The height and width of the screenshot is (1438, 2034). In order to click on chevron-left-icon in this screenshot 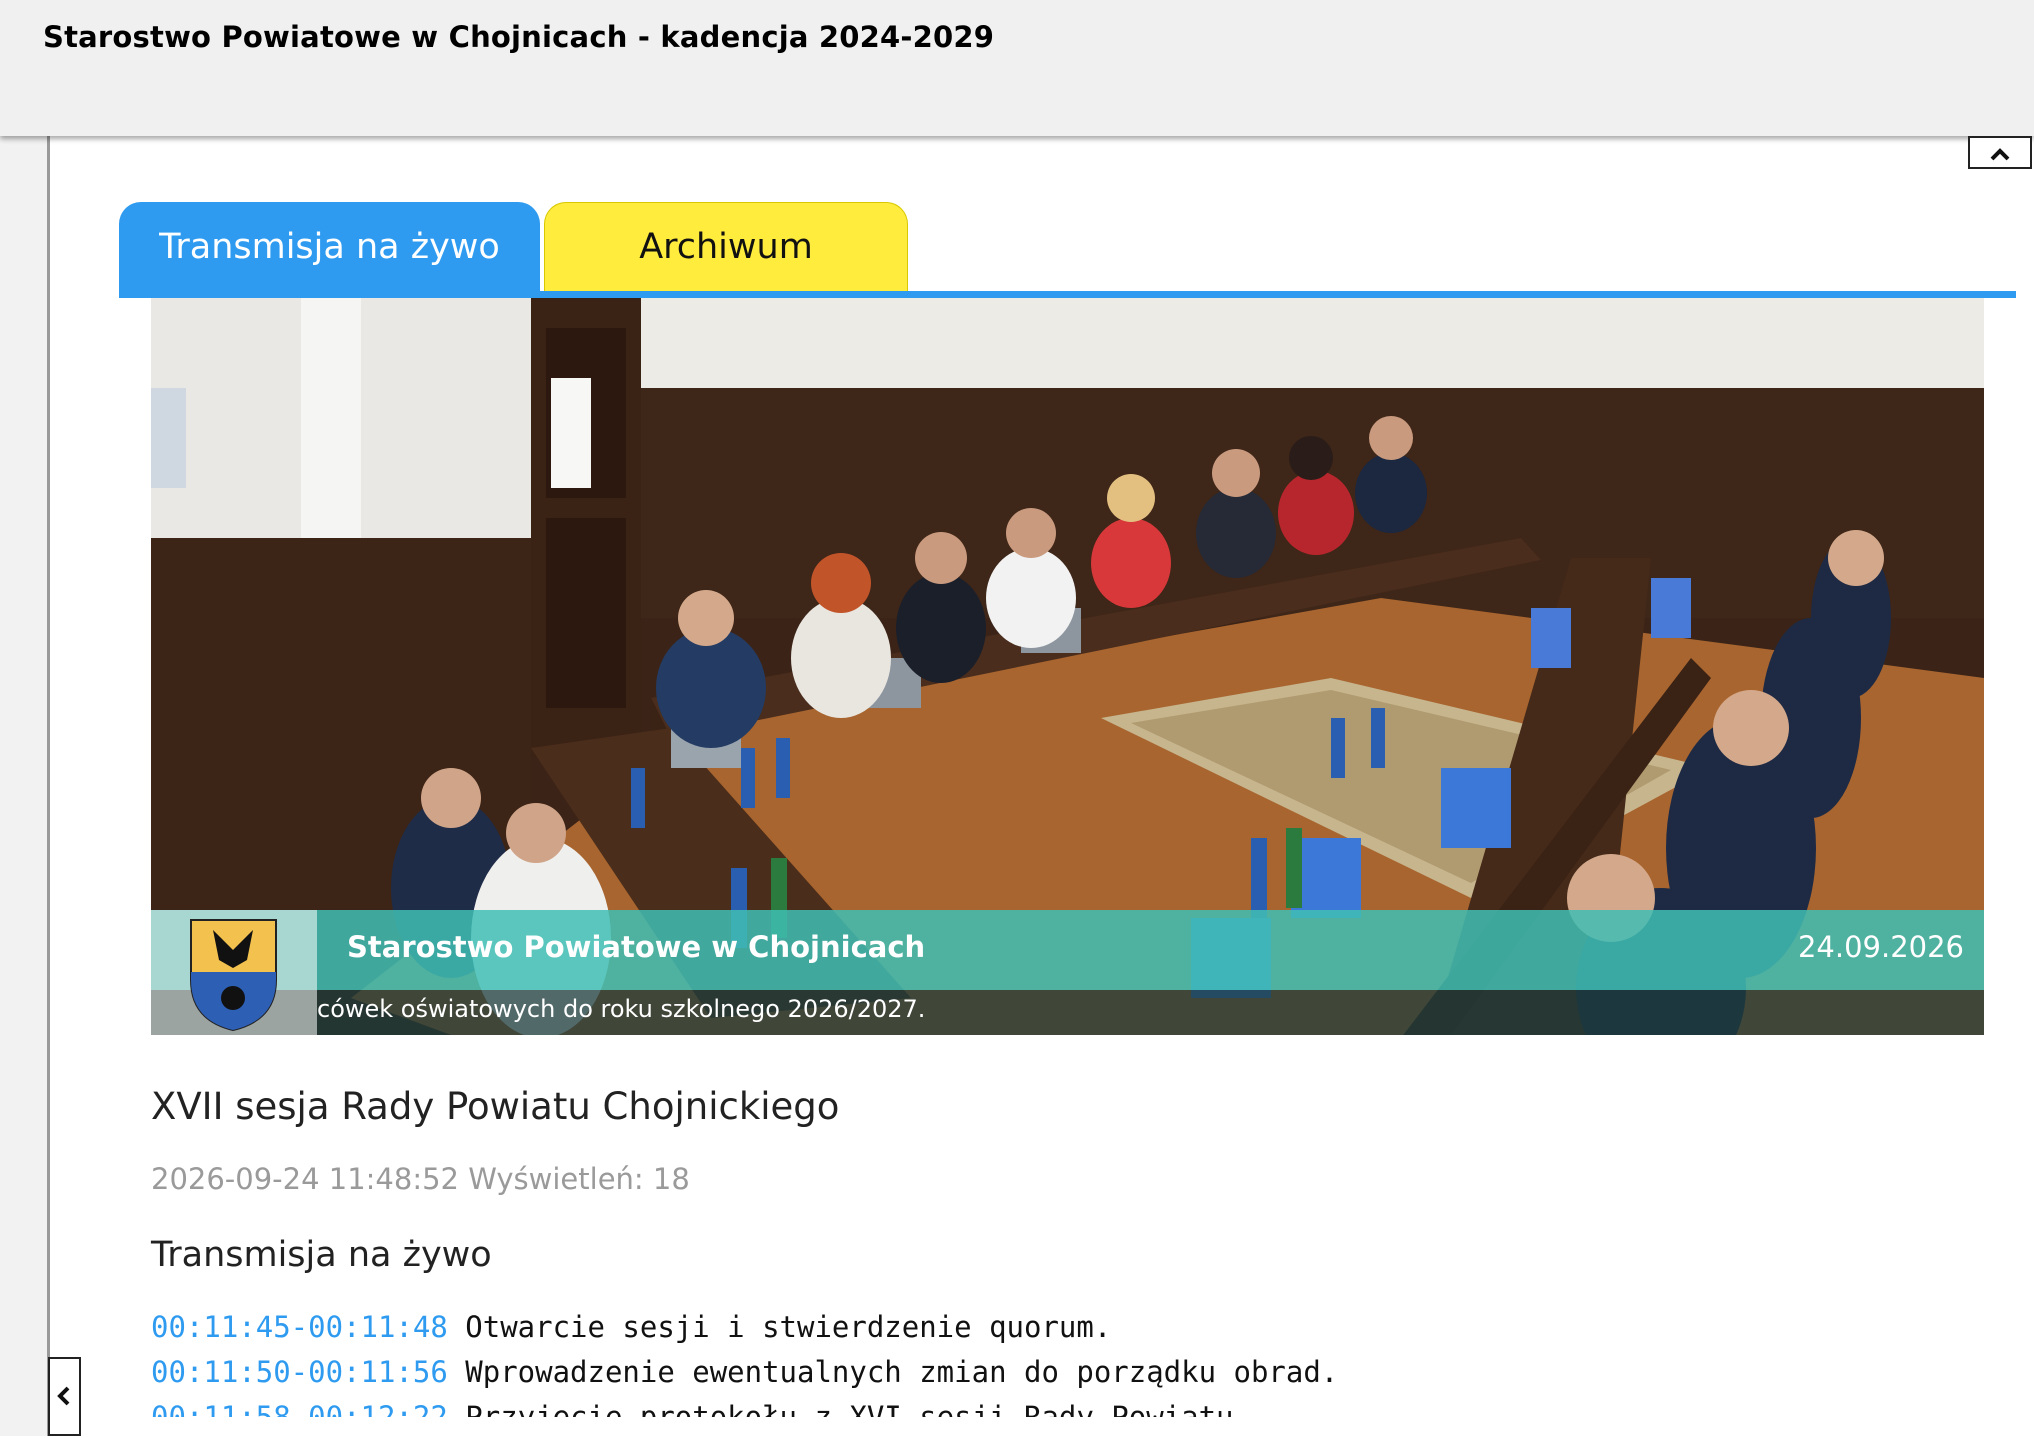, I will do `click(63, 1396)`.